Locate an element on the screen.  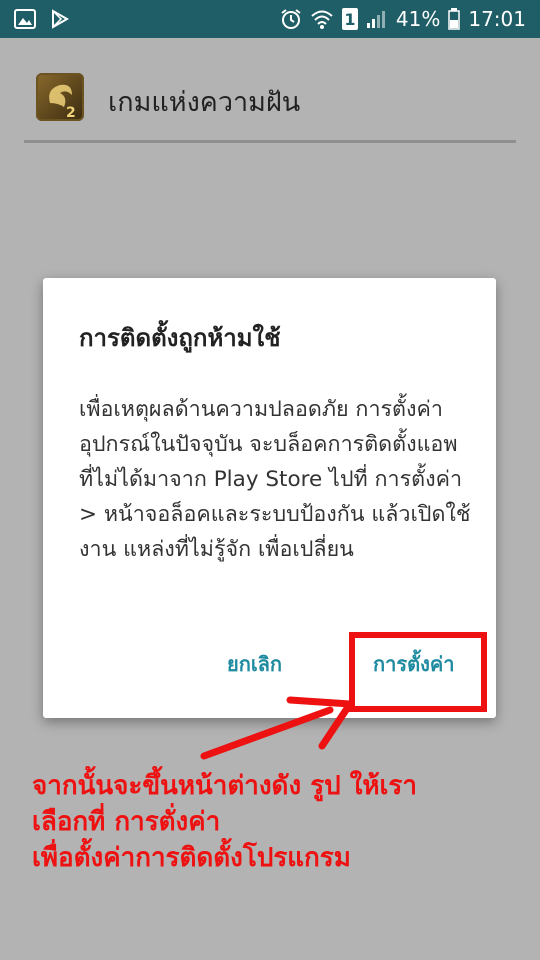
caption-line-2: เลือกที่ การตั่งค่า is located at coordinates (126, 822).